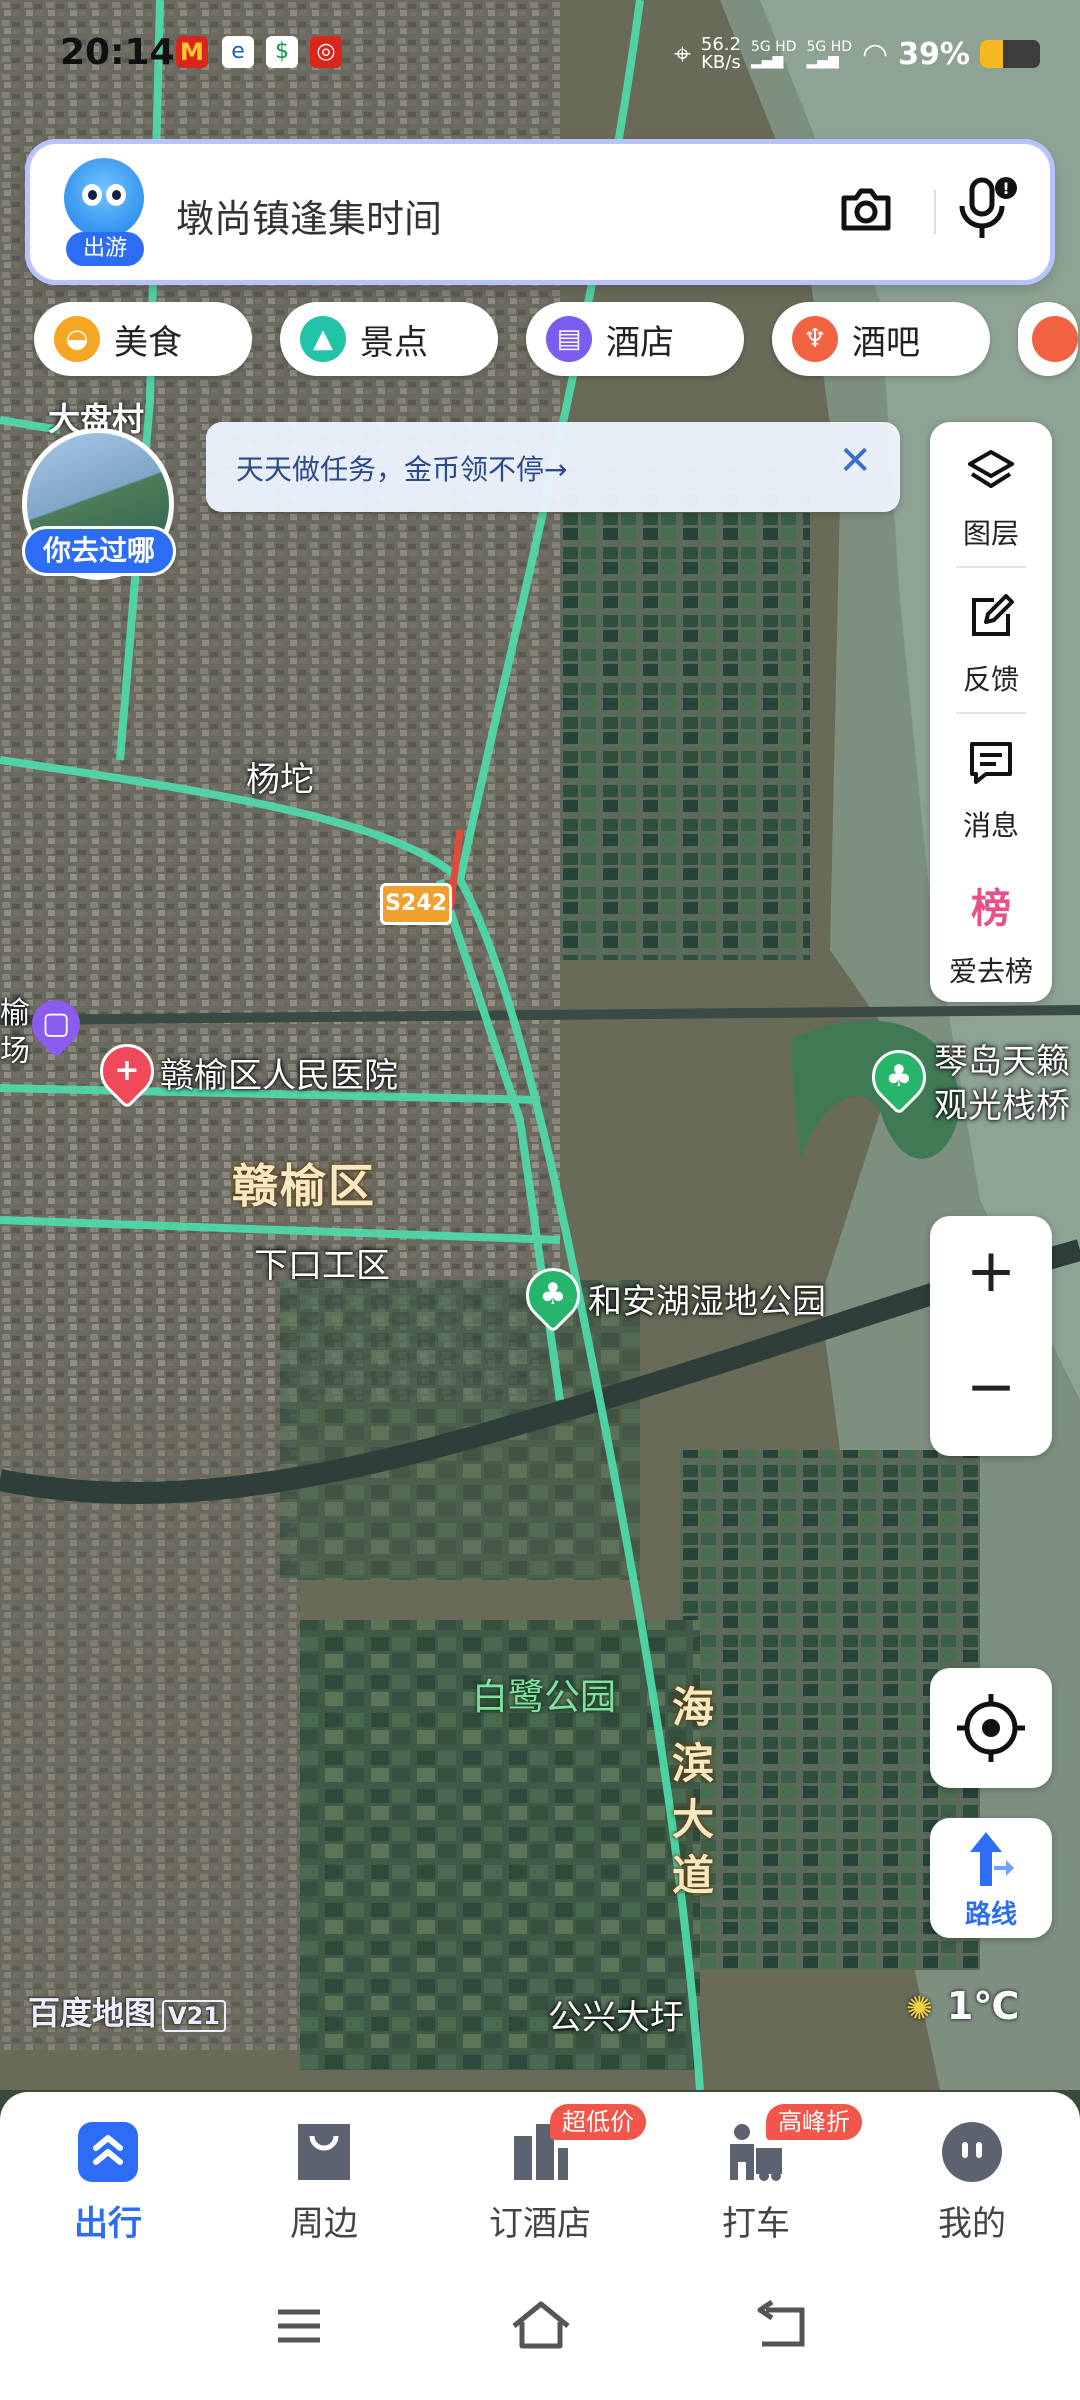 This screenshot has width=1080, height=2400. Describe the element at coordinates (238, 52) in the screenshot. I see `china-telecom-icon: e` at that location.